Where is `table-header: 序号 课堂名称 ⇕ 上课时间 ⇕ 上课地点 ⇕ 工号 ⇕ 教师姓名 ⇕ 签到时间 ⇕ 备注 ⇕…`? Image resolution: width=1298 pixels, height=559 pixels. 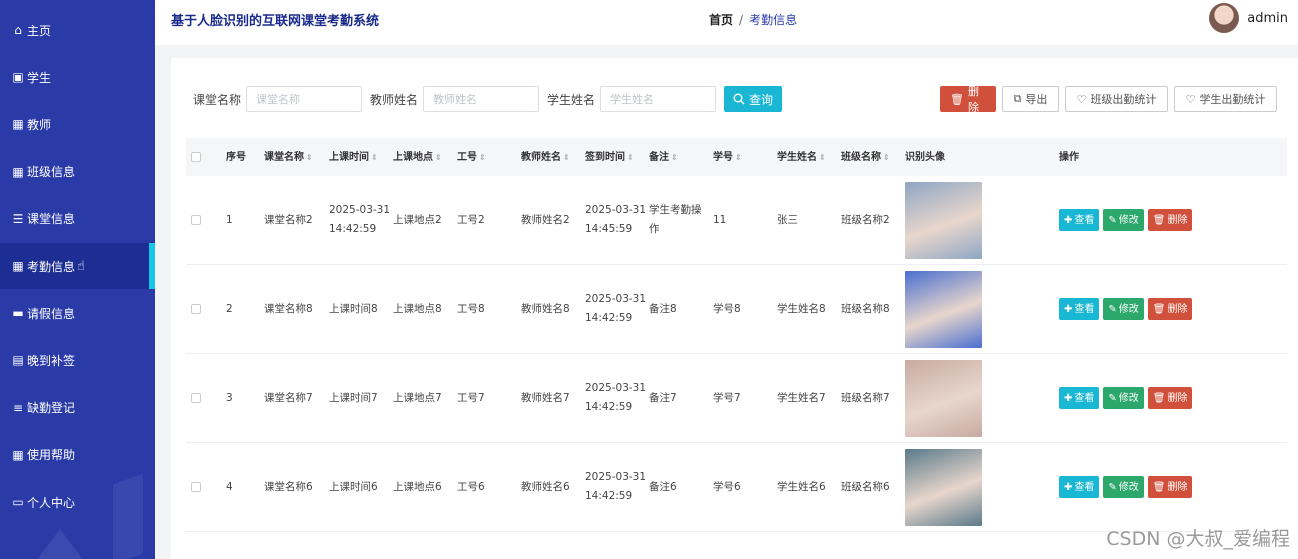
table-header: 序号 课堂名称 ⇕ 上课时间 ⇕ 上课地点 ⇕ 工号 ⇕ 教师姓名 ⇕ 签到时间 ⇕ 备注 ⇕… is located at coordinates (736, 157).